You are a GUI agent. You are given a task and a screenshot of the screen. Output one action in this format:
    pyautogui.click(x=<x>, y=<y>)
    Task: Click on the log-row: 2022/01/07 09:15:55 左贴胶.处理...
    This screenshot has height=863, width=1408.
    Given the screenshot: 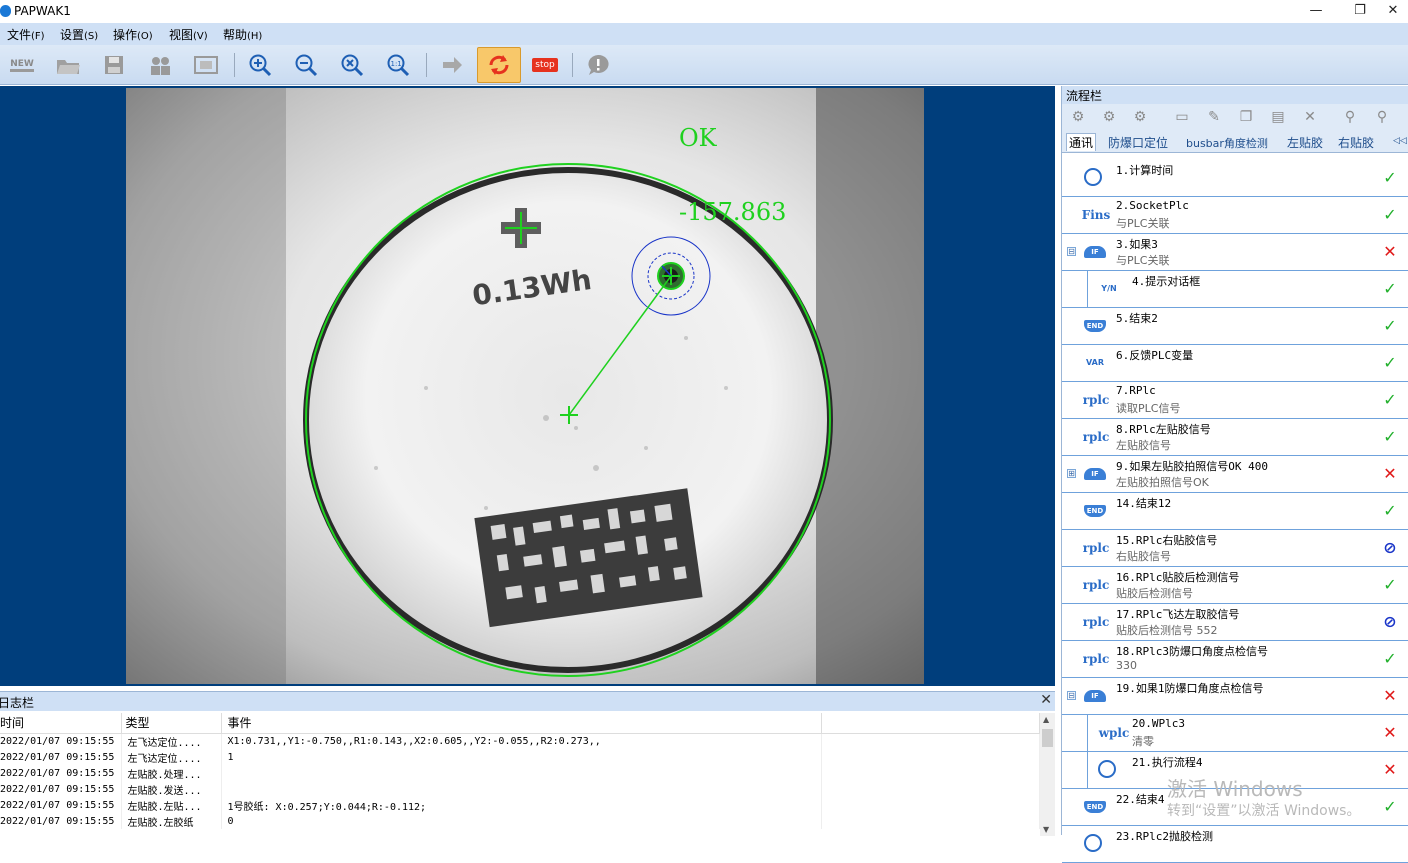 What is the action you would take?
    pyautogui.click(x=520, y=773)
    